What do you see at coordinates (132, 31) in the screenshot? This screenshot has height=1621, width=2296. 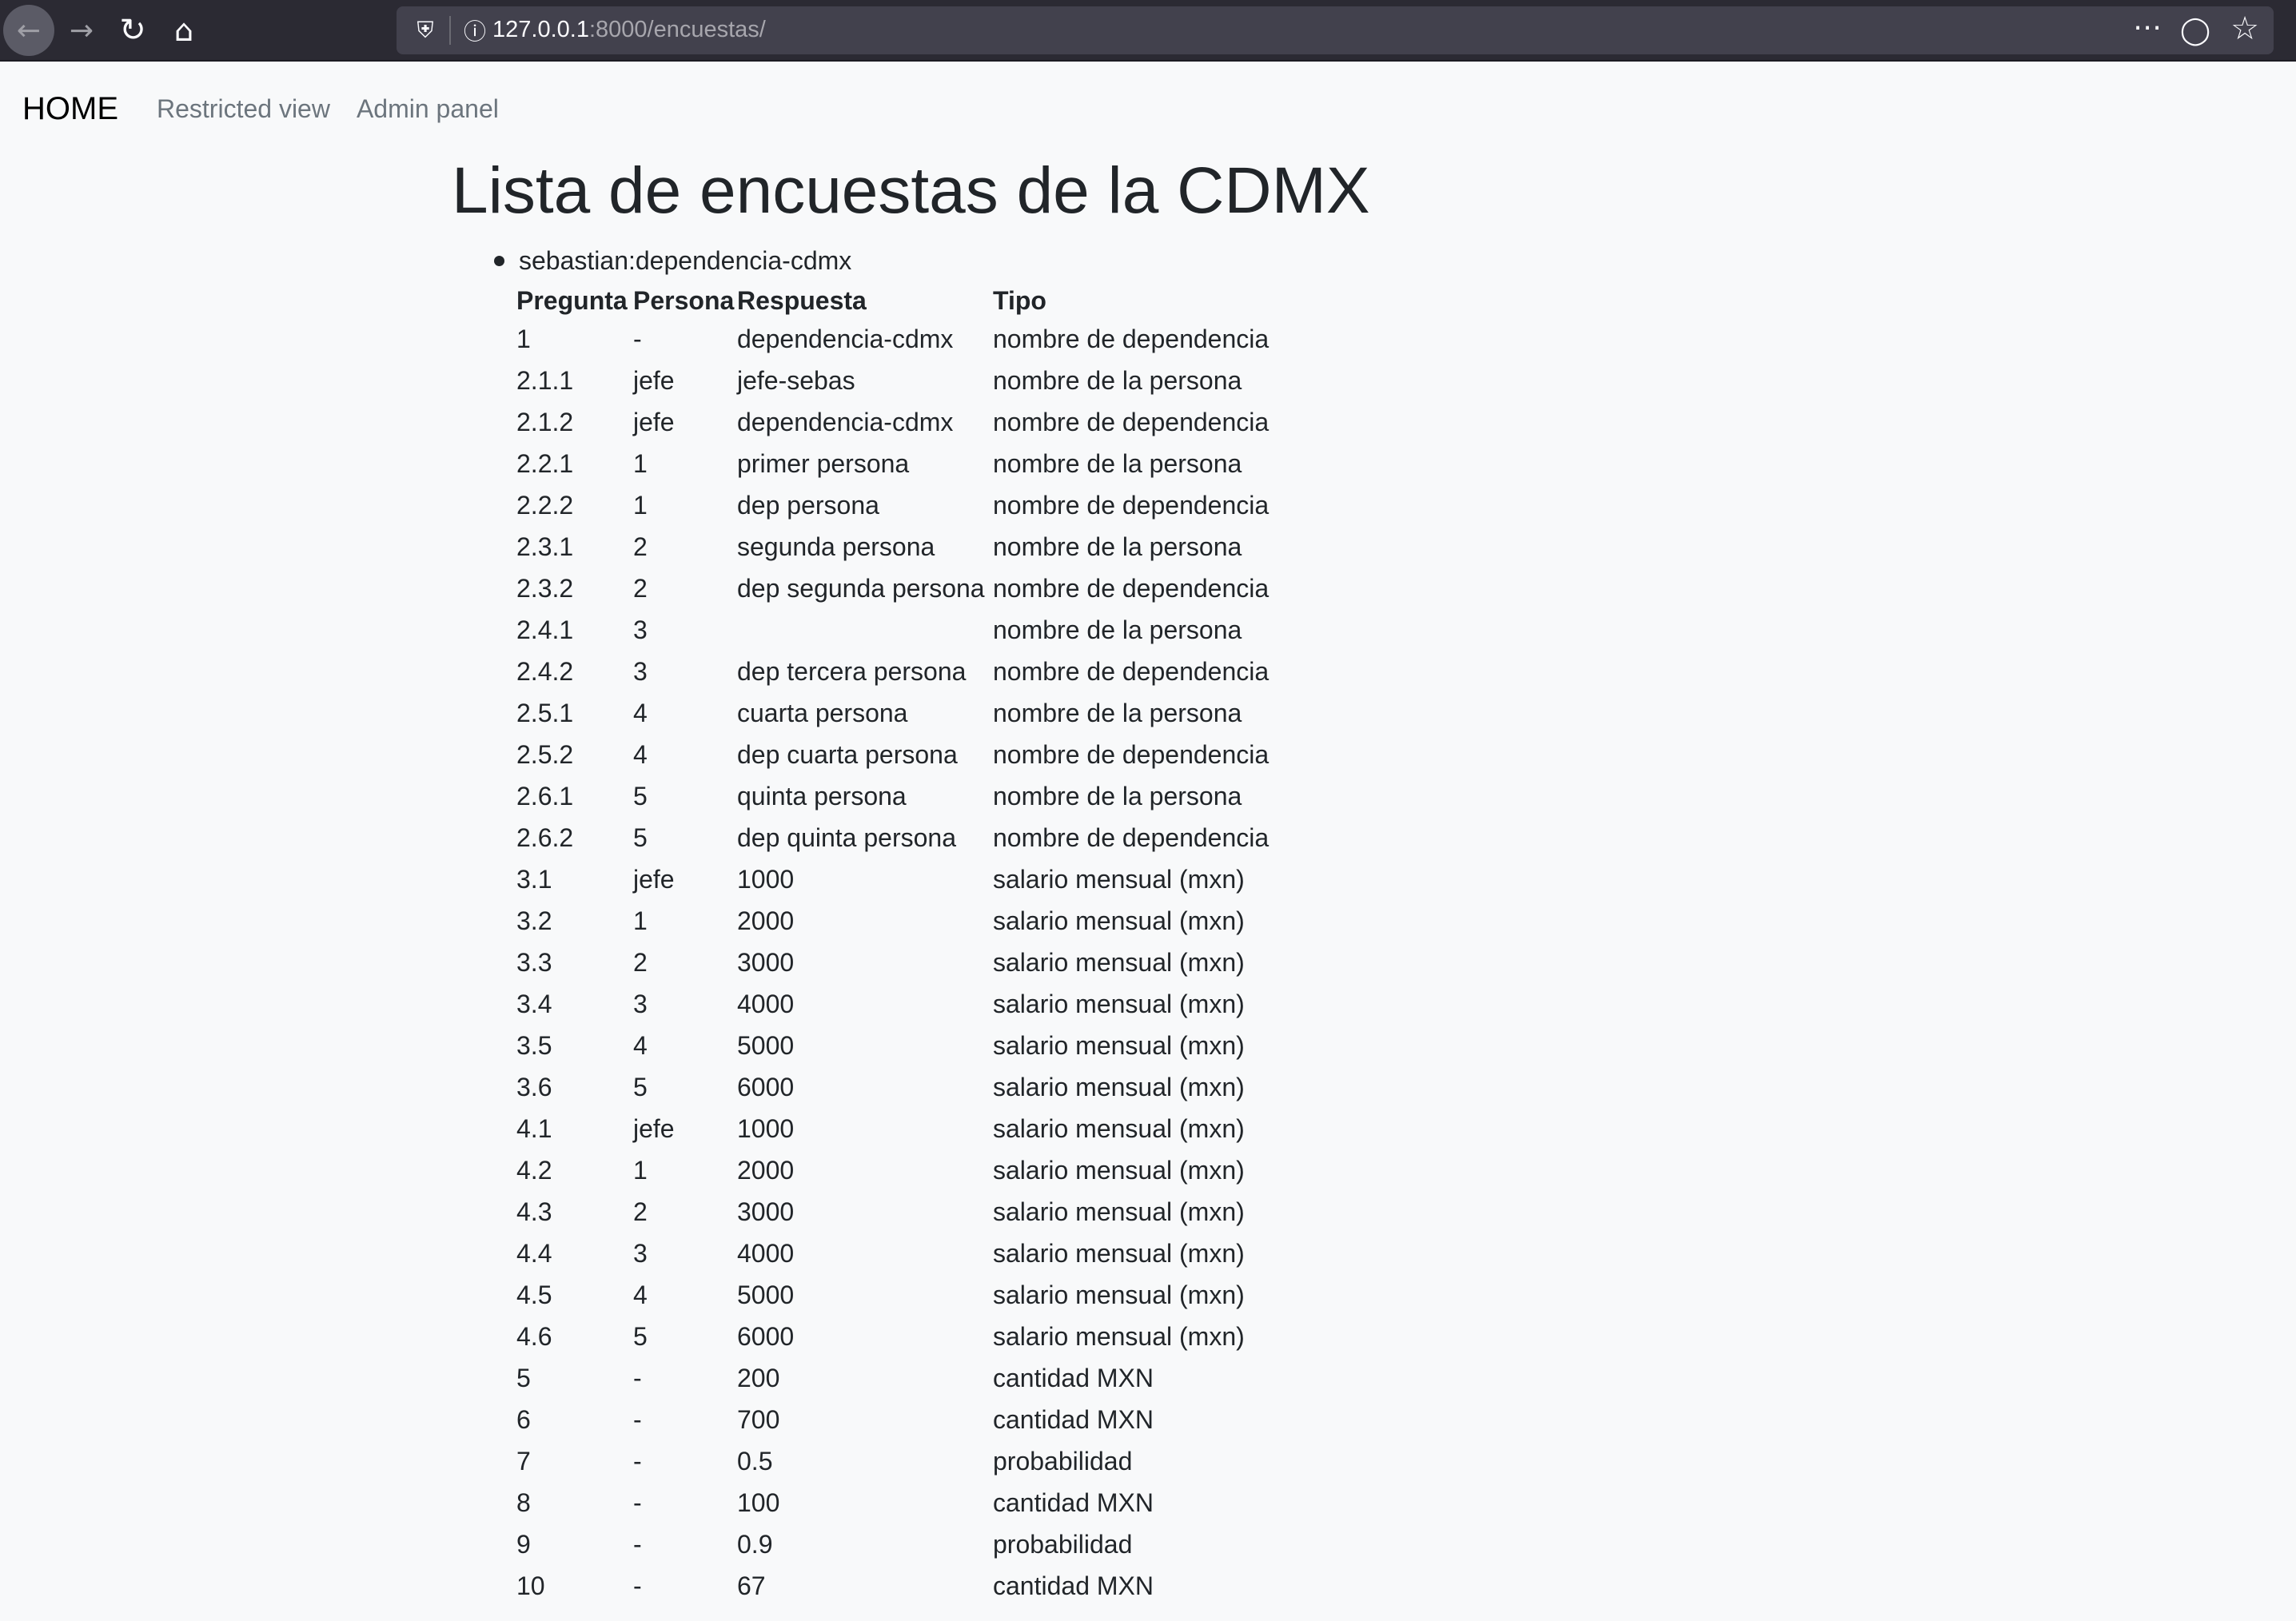 I see `reload-icon: ↻` at bounding box center [132, 31].